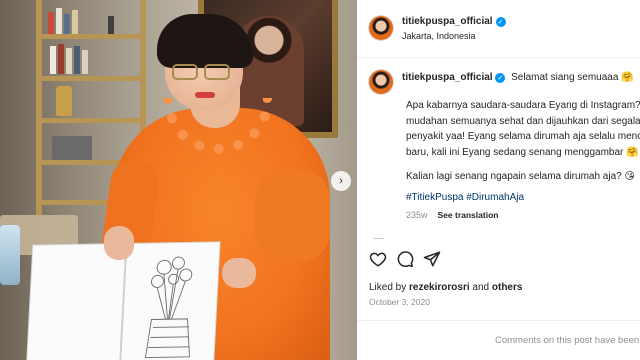 This screenshot has height=360, width=640. I want to click on author-line: titiekpuspa_official ✓, so click(454, 21).